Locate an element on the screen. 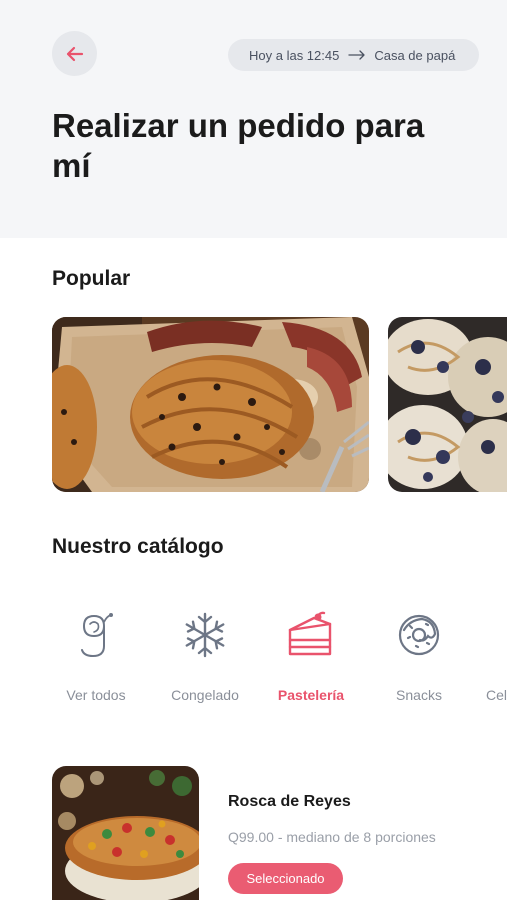 Image resolution: width=507 pixels, height=900 pixels. category-label: Ver todos is located at coordinates (96, 695).